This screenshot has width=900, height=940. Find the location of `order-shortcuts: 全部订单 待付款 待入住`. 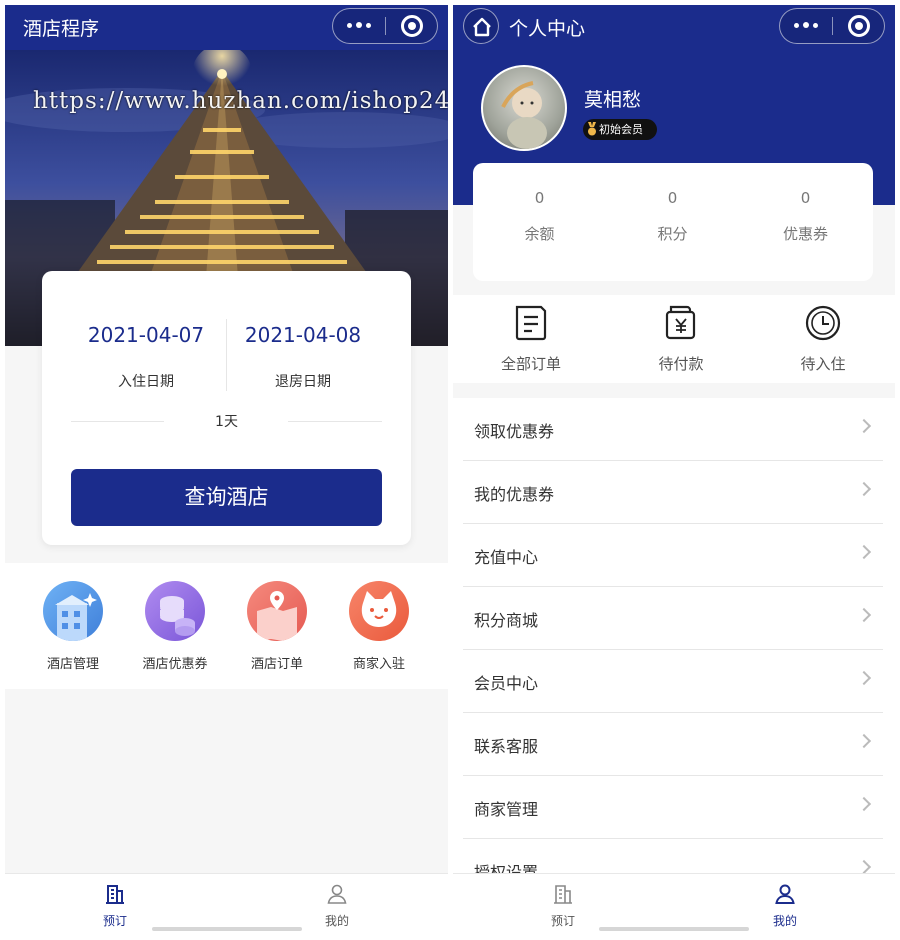

order-shortcuts: 全部订单 待付款 待入住 is located at coordinates (674, 339).